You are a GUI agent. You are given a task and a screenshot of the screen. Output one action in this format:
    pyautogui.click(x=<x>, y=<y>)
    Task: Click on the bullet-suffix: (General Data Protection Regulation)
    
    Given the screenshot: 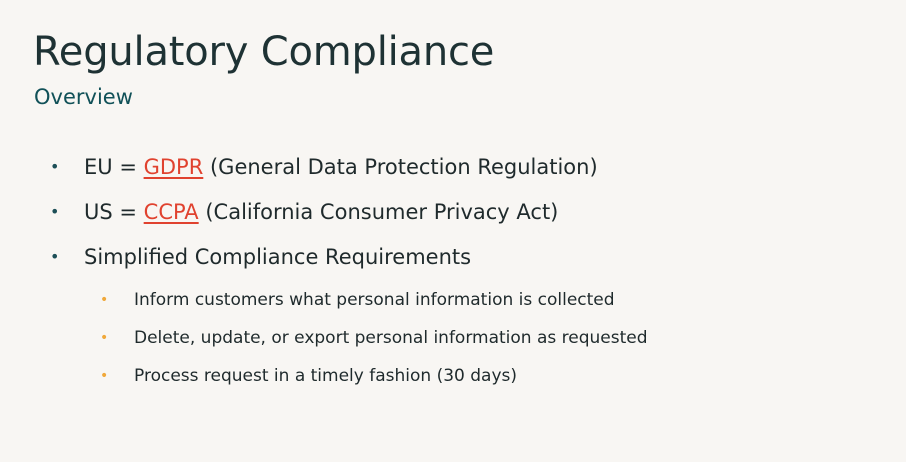 What is the action you would take?
    pyautogui.click(x=400, y=167)
    